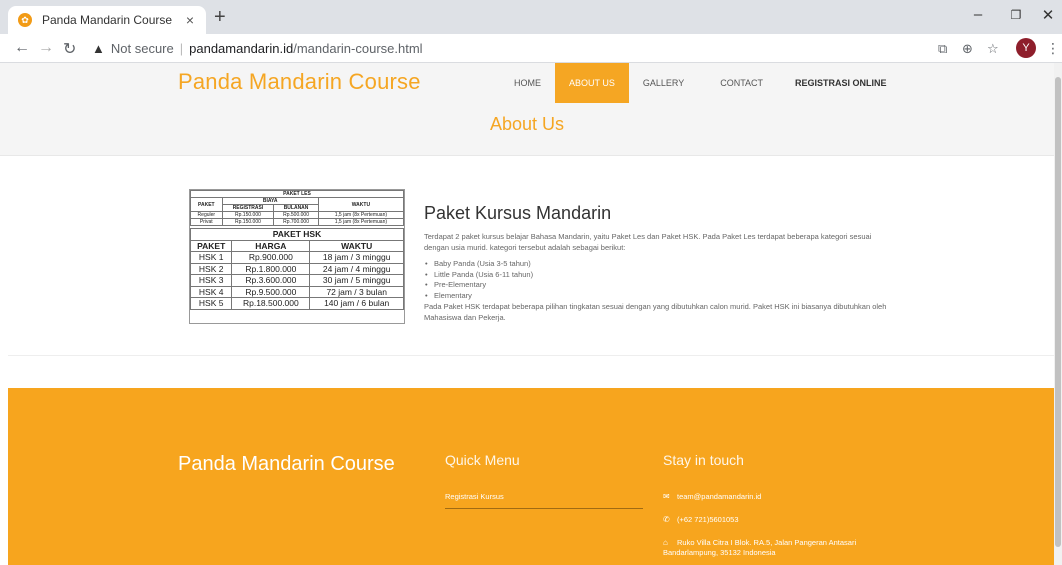 Image resolution: width=1062 pixels, height=565 pixels. What do you see at coordinates (544, 500) in the screenshot?
I see `registrasi-kursus-link: Registrasi Kursus` at bounding box center [544, 500].